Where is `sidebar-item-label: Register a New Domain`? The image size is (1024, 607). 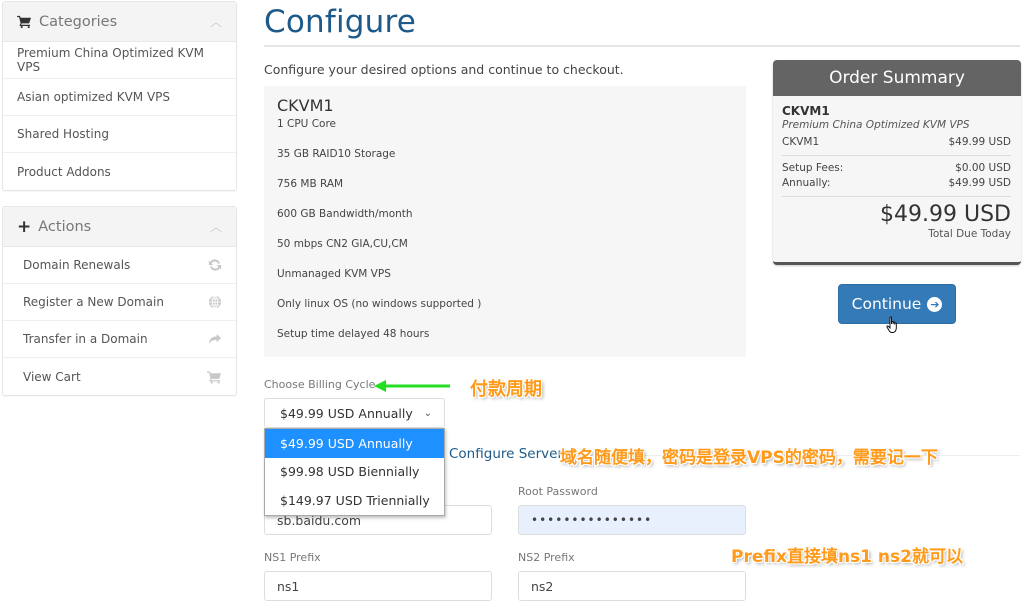
sidebar-item-label: Register a New Domain is located at coordinates (93, 302).